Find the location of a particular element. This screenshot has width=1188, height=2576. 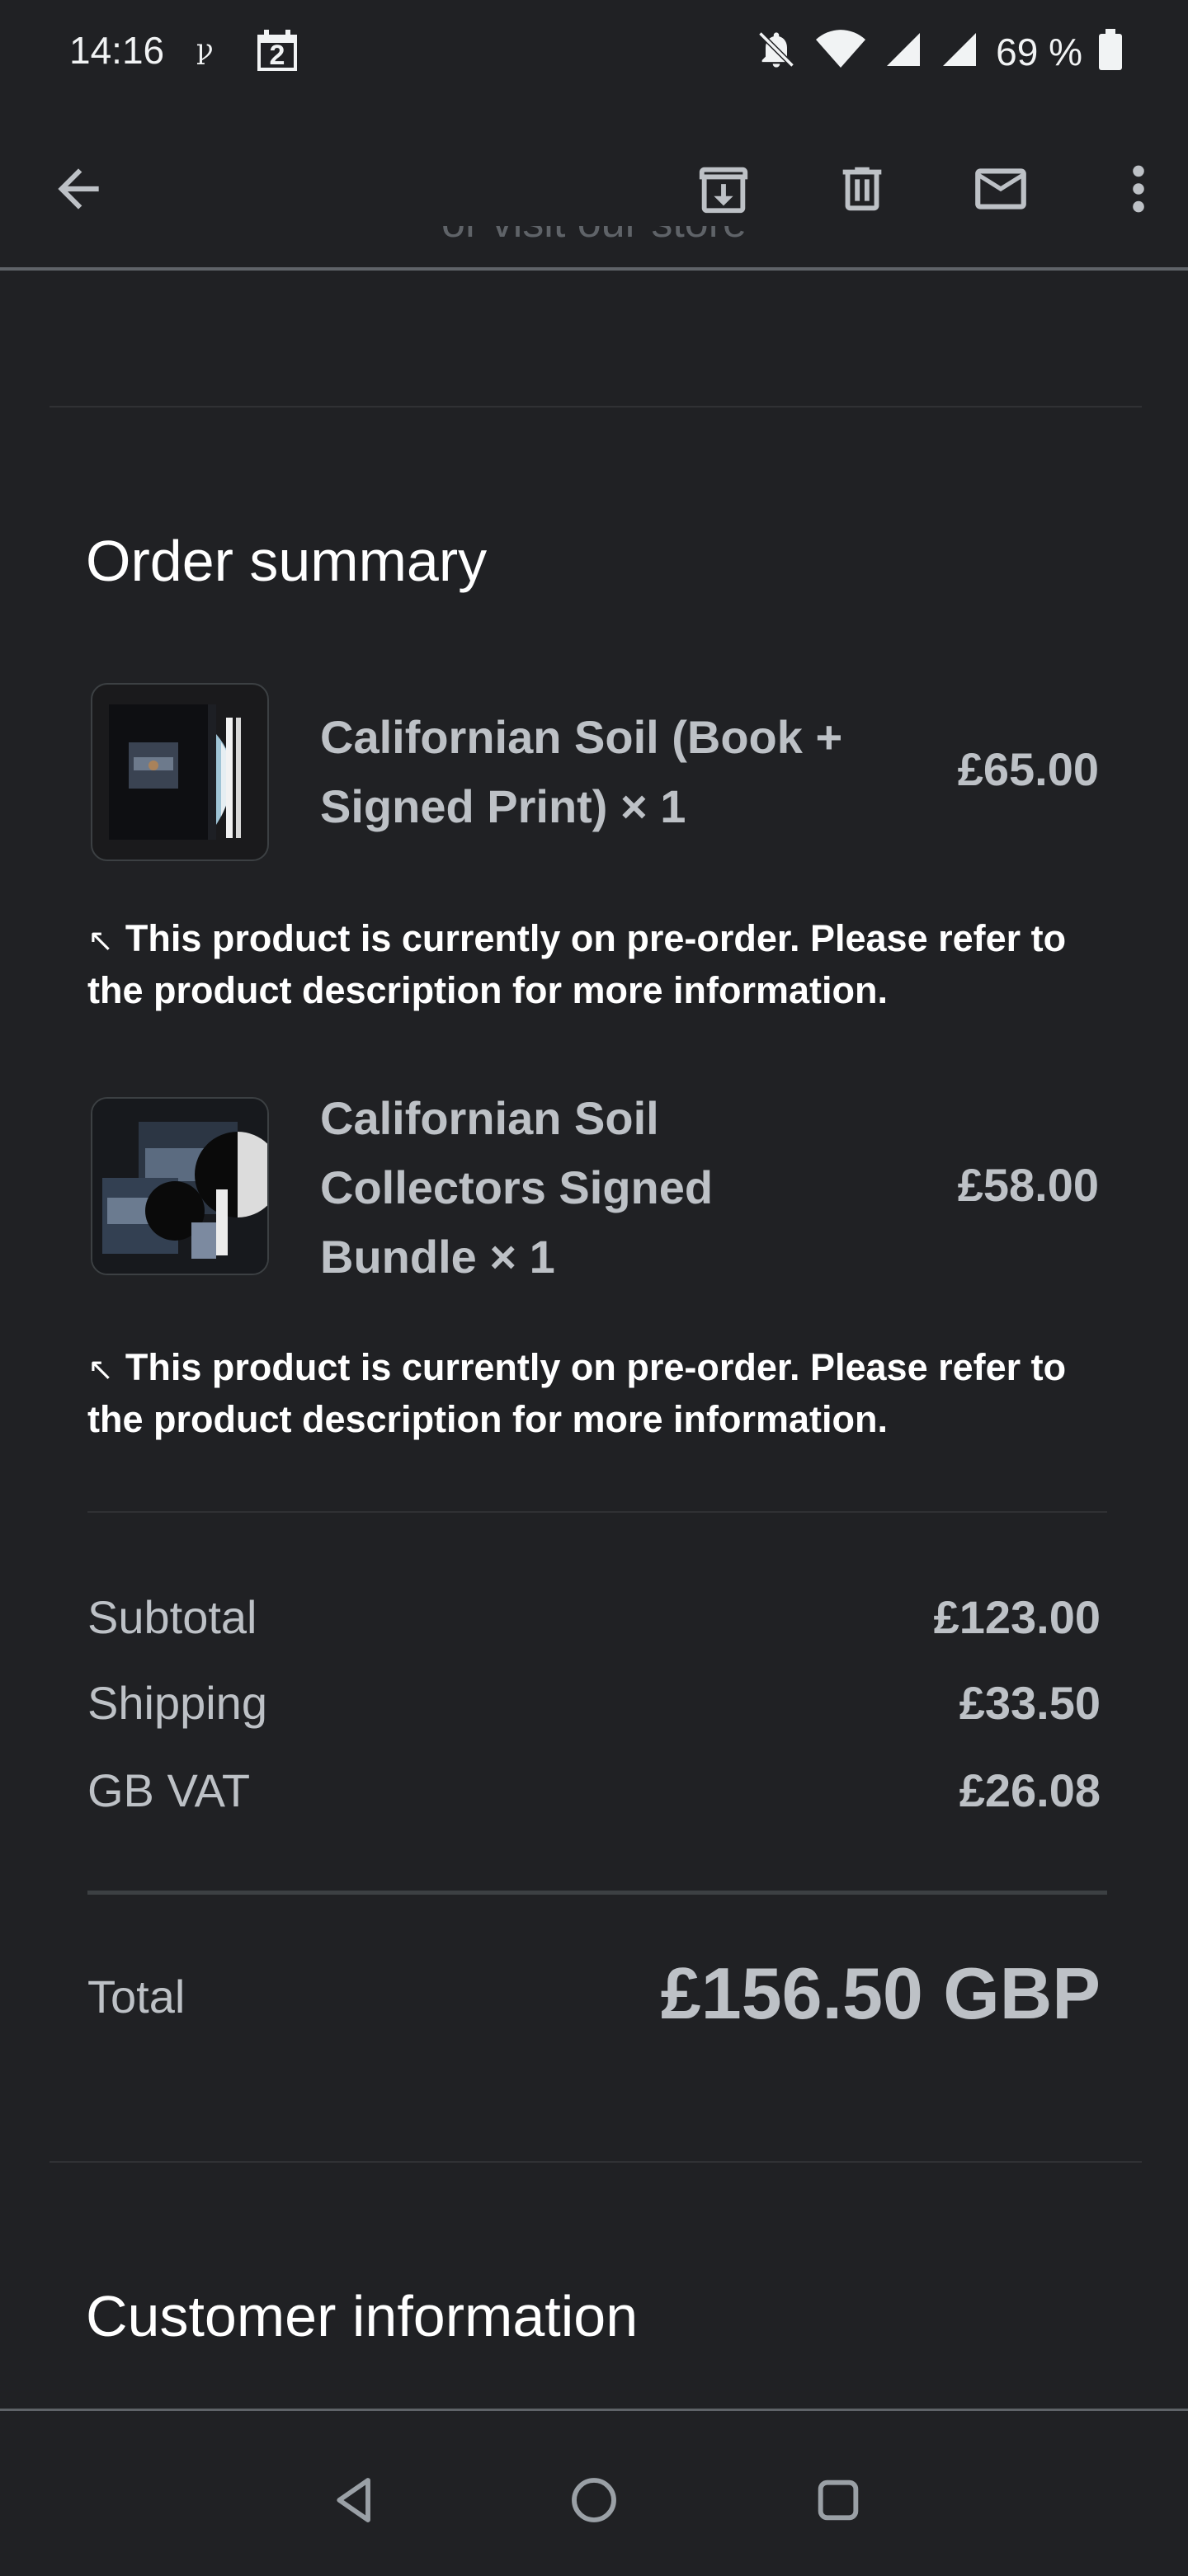

mail-icon is located at coordinates (1000, 189).